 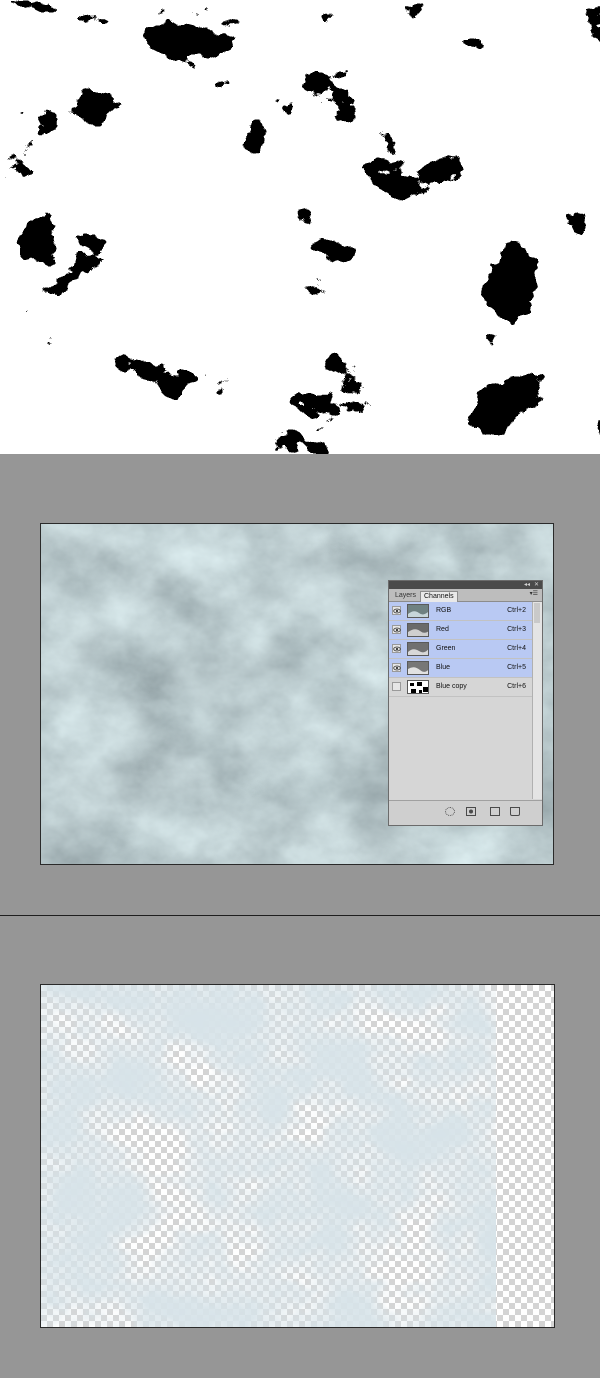 What do you see at coordinates (515, 811) in the screenshot?
I see `delete-channel-icon` at bounding box center [515, 811].